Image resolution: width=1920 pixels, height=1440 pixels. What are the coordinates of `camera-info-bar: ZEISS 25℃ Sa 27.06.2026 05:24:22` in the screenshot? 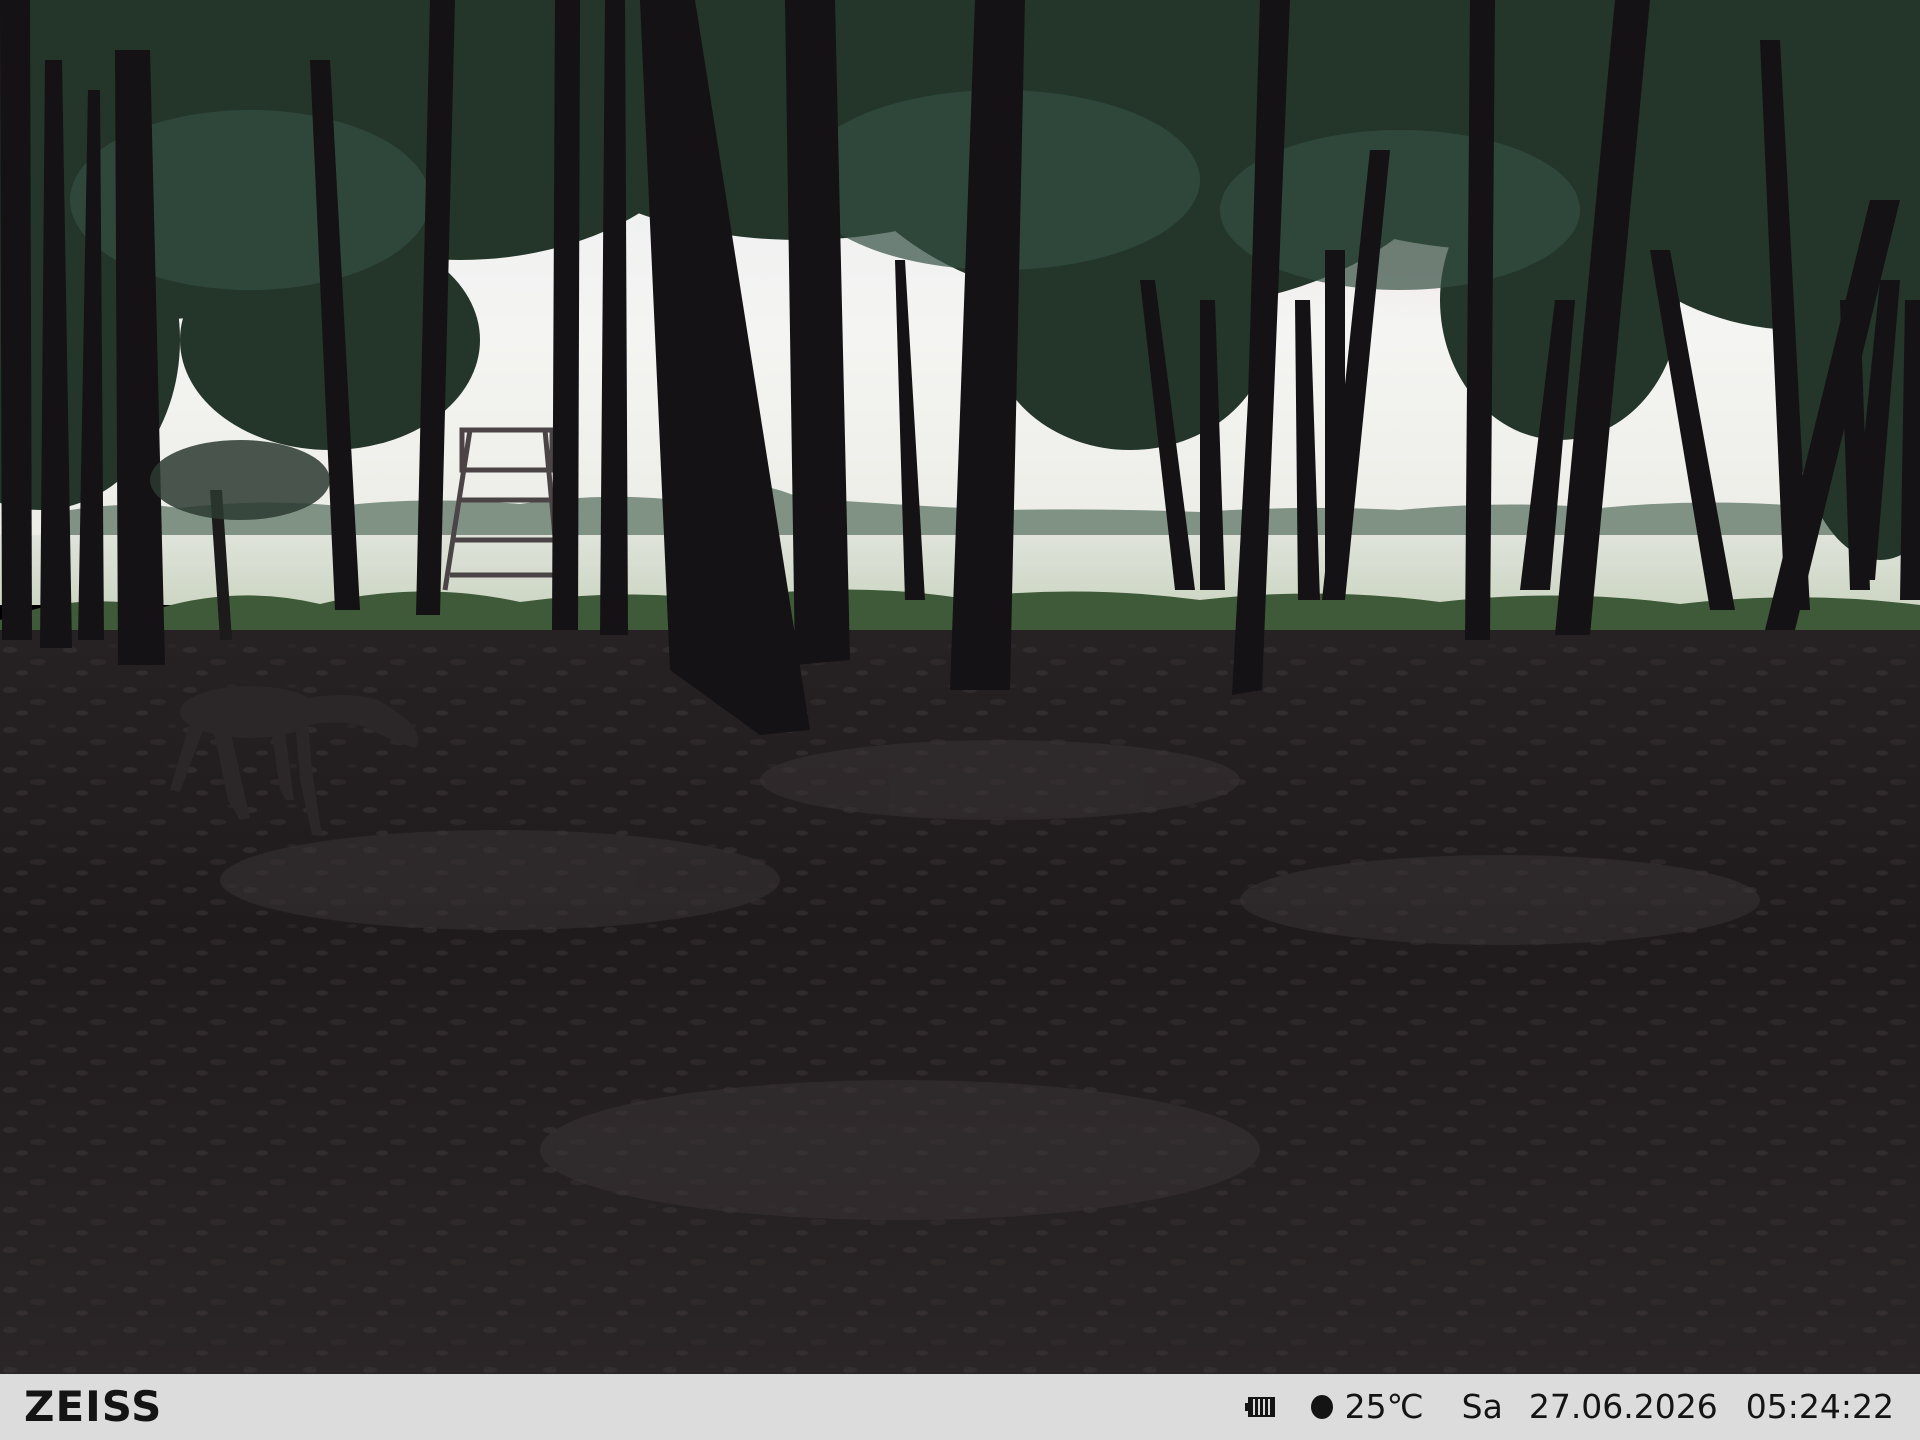 It's located at (960, 1407).